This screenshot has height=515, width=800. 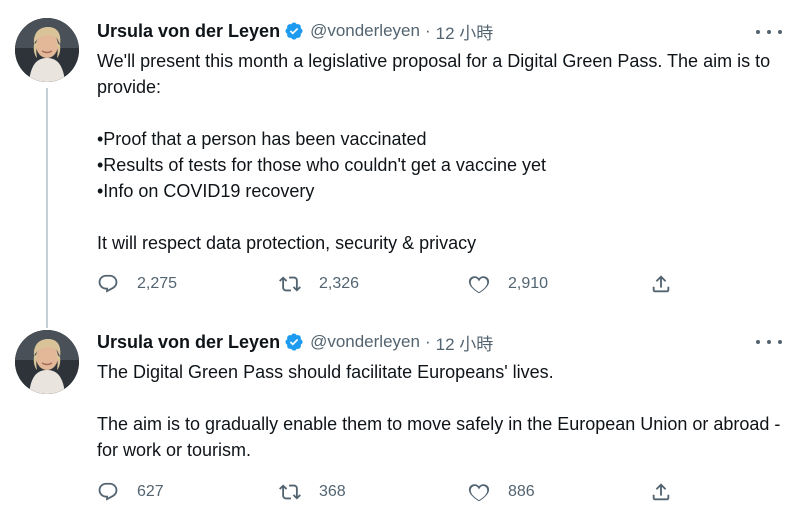 I want to click on like-button: 2,910, so click(x=508, y=284).